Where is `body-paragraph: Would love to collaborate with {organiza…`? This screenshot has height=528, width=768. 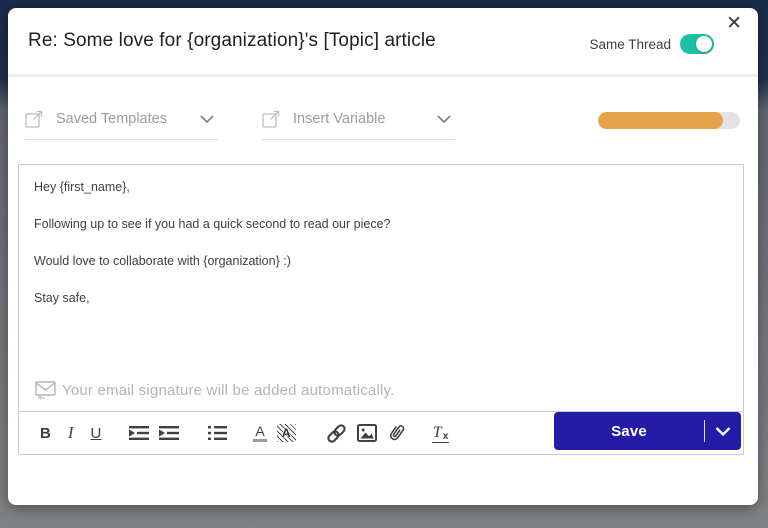
body-paragraph: Would love to collaborate with {organiza… is located at coordinates (162, 261).